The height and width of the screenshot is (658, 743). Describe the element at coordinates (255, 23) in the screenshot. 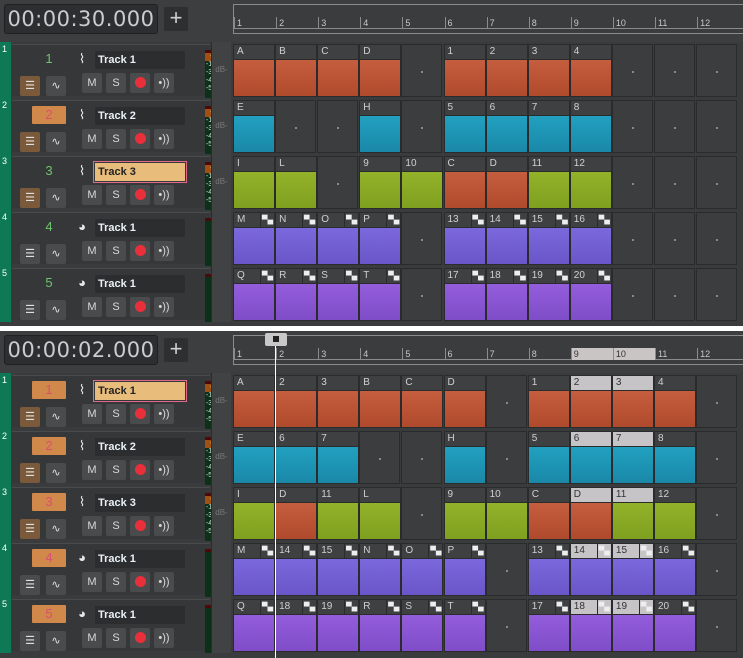

I see `ruler-tick: 1` at that location.